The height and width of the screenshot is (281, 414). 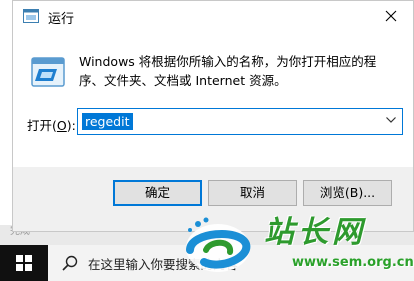 I want to click on open-input-value: regedit, so click(x=107, y=121).